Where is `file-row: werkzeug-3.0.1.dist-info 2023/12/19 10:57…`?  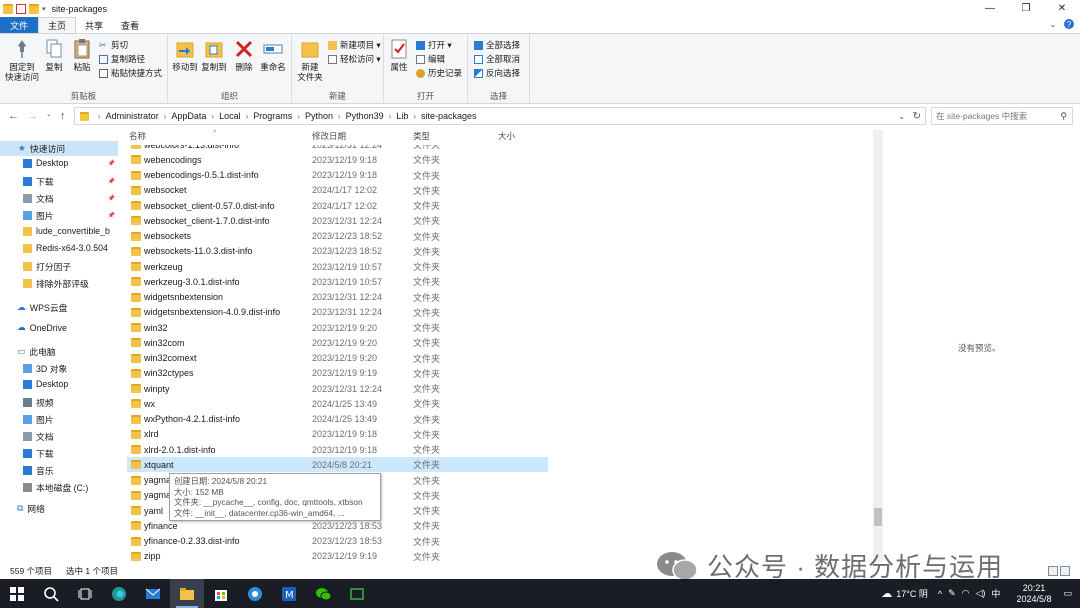
file-row: werkzeug-3.0.1.dist-info 2023/12/19 10:57… is located at coordinates (337, 281).